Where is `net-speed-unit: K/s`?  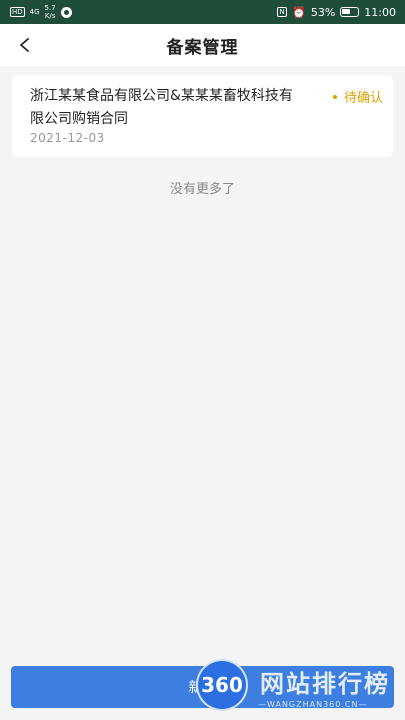 net-speed-unit: K/s is located at coordinates (50, 16).